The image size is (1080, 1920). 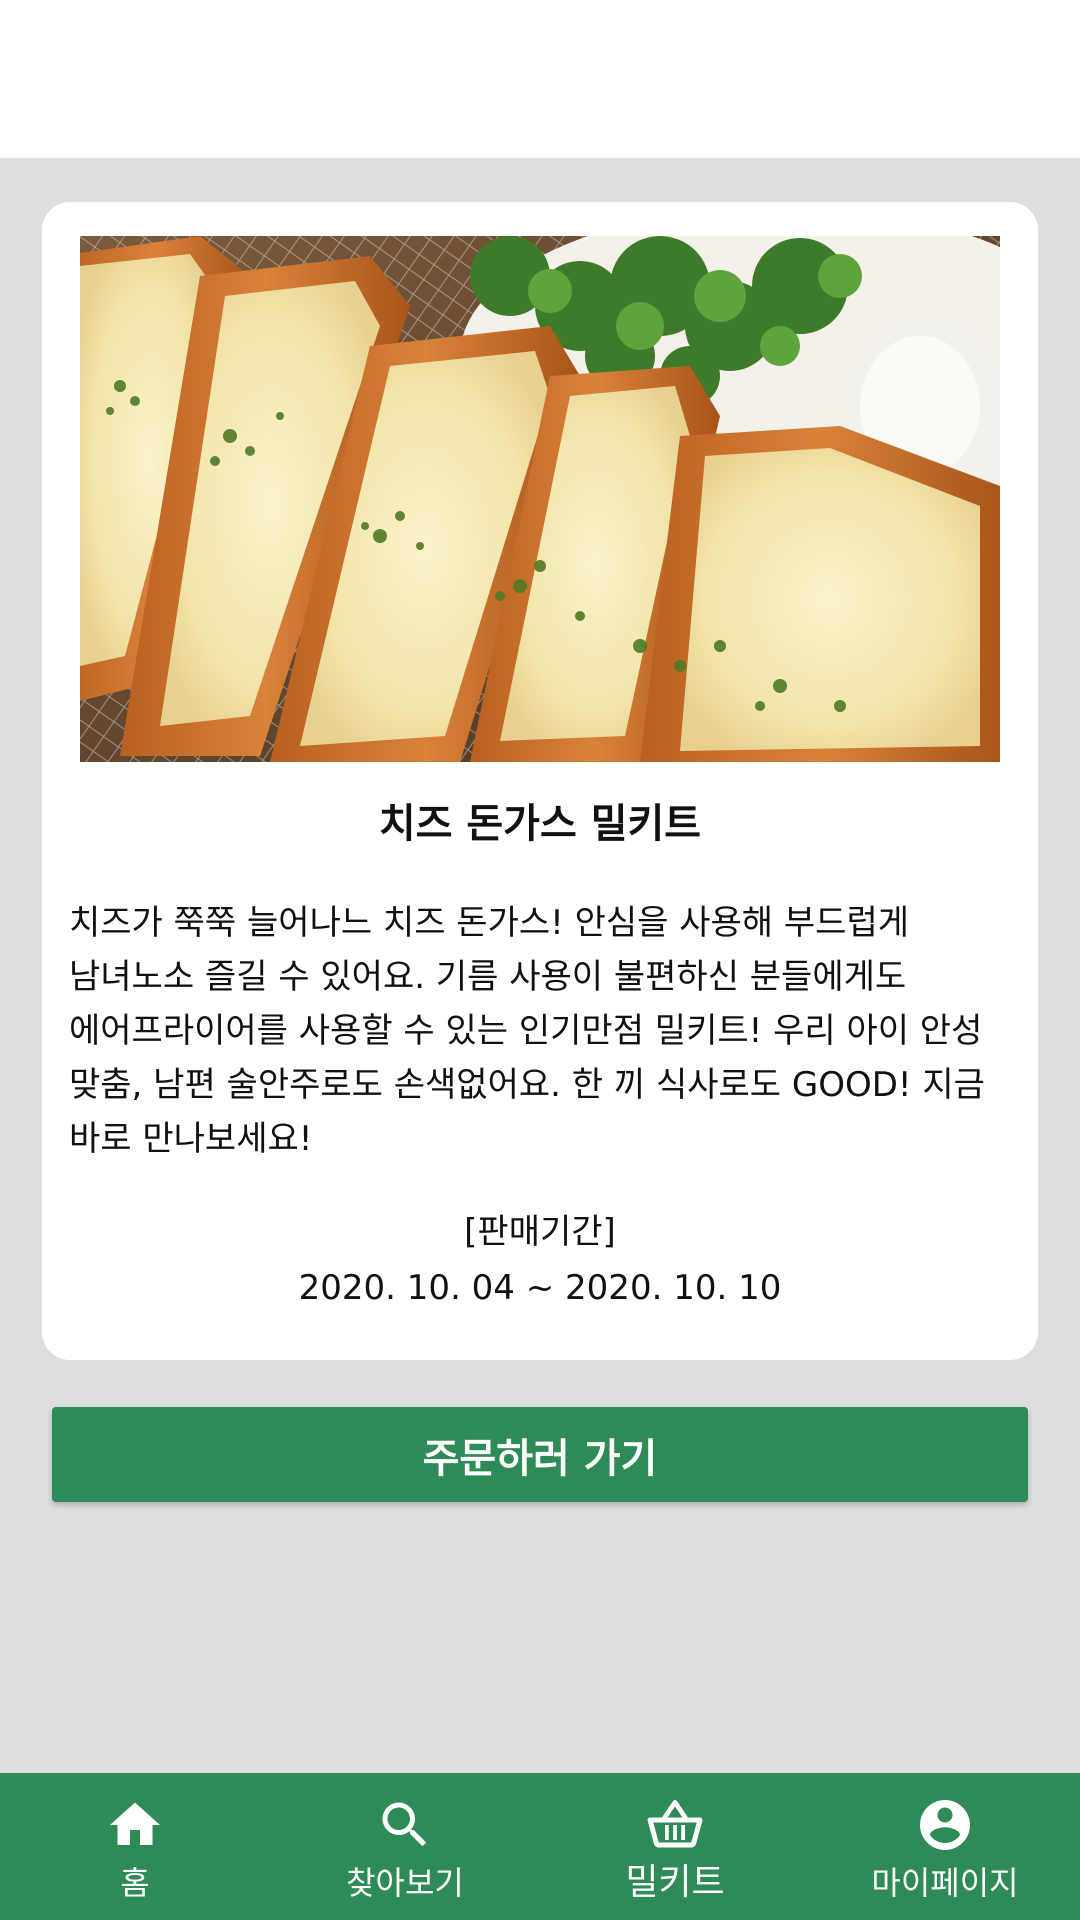 What do you see at coordinates (675, 1825) in the screenshot?
I see `basket-icon` at bounding box center [675, 1825].